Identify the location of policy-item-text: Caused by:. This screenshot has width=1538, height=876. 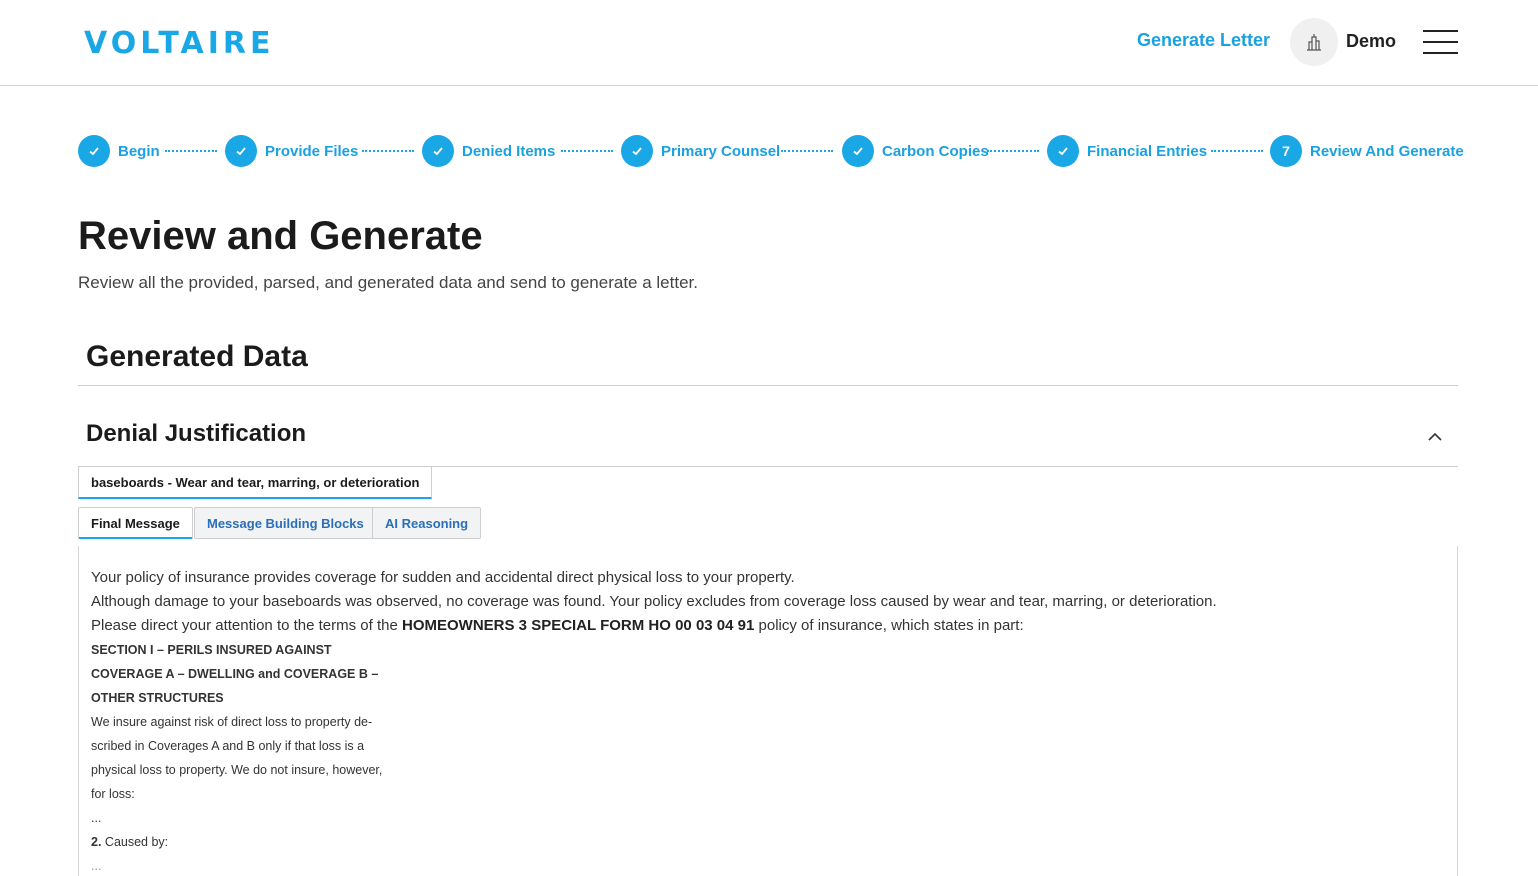
(135, 842).